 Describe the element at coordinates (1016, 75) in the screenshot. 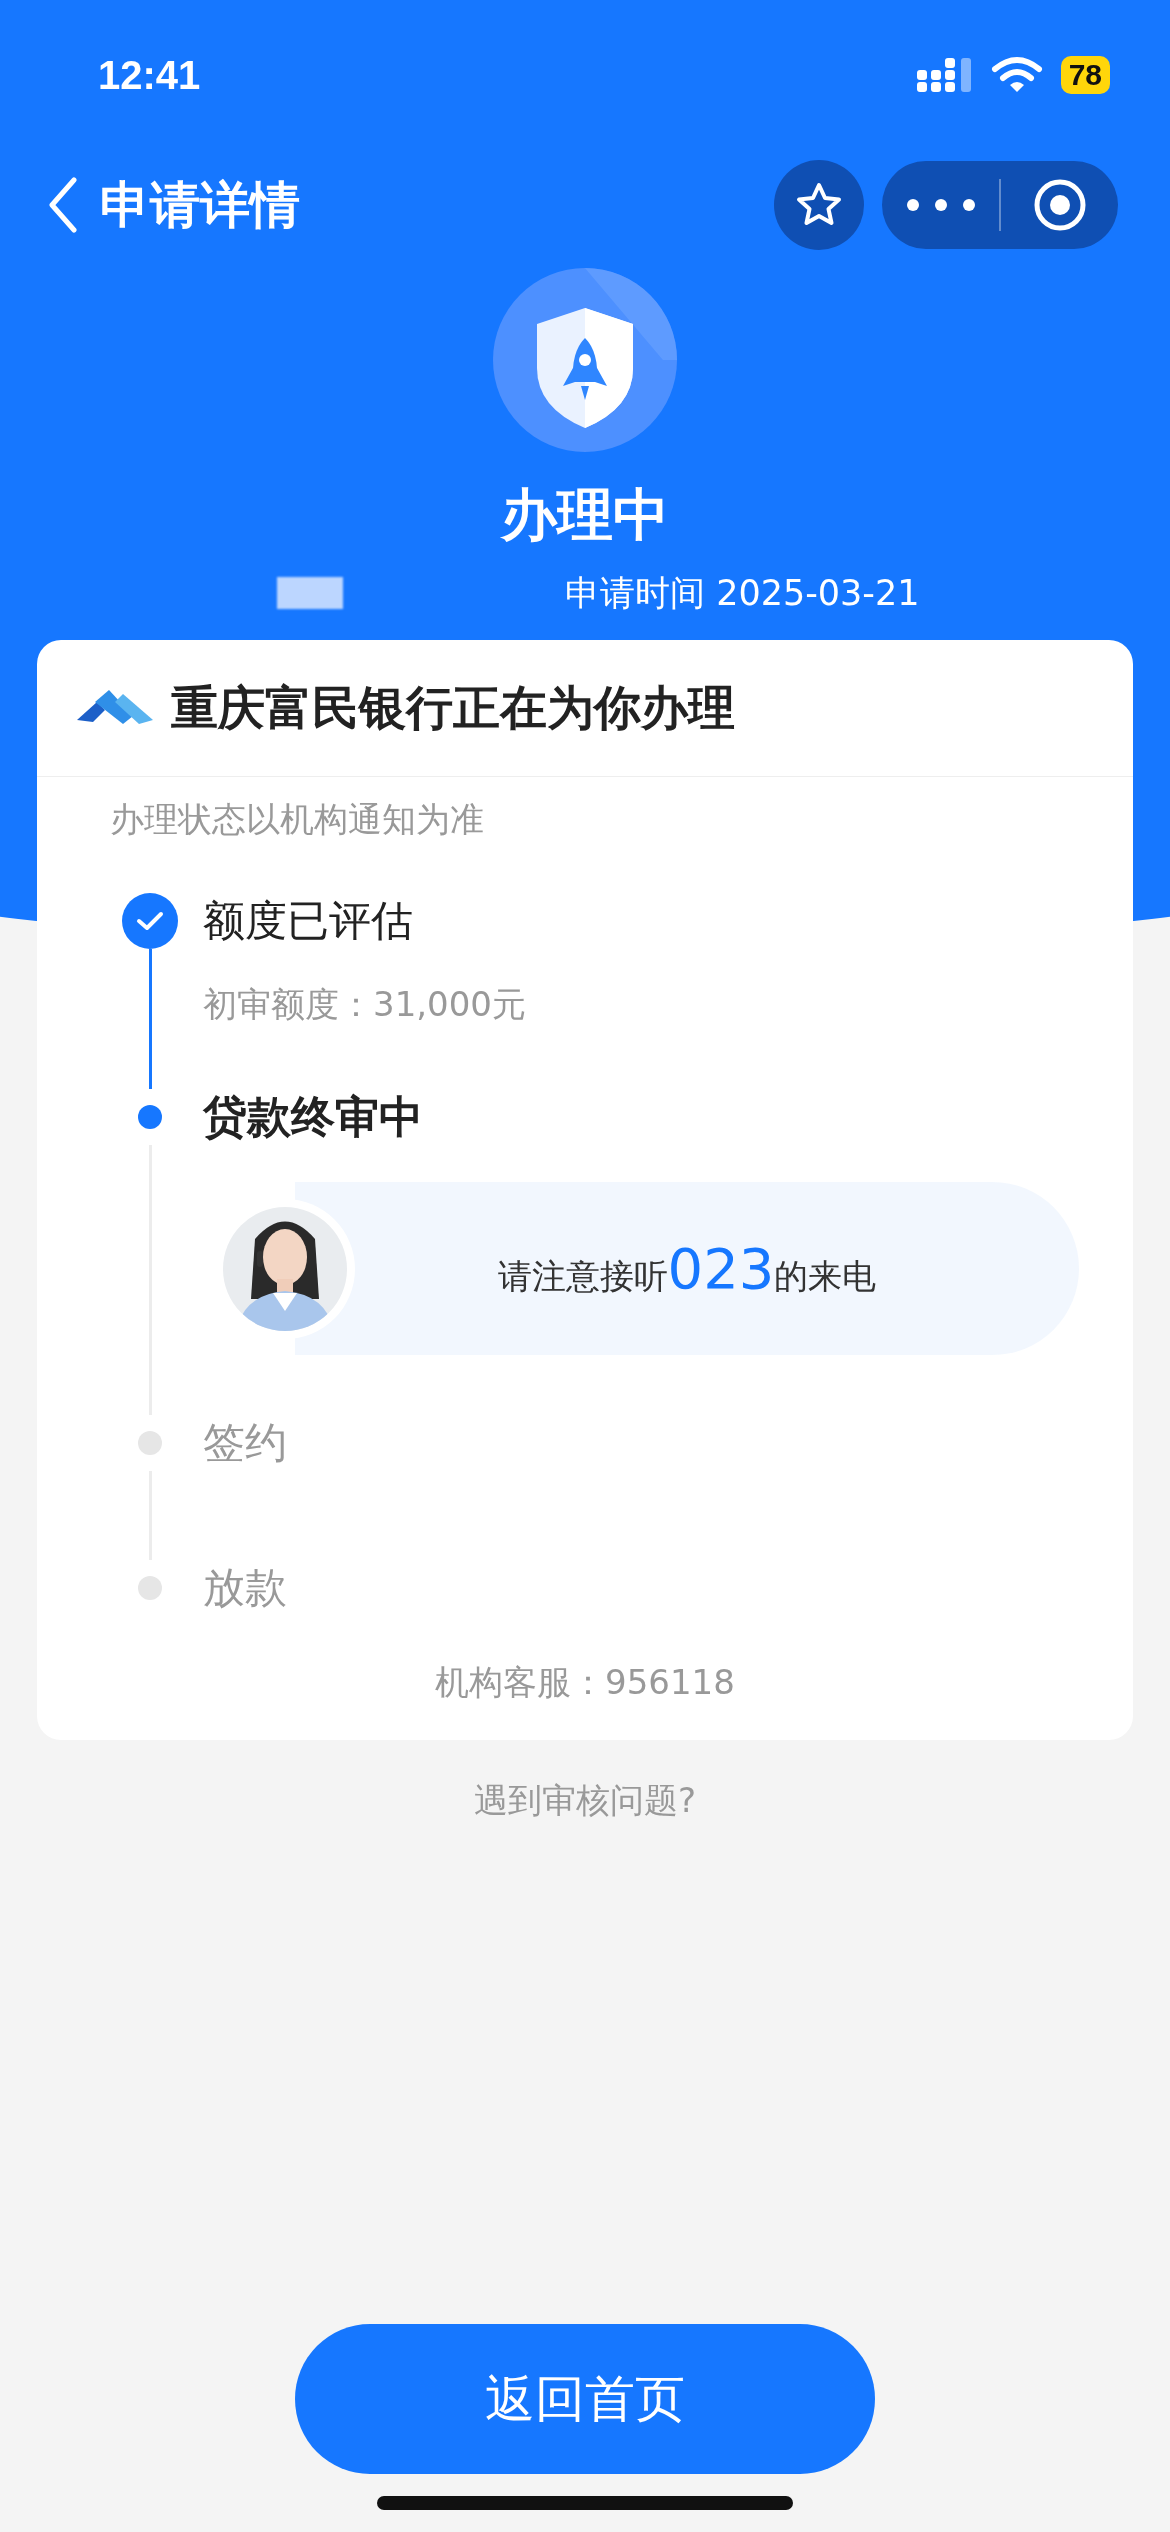

I see `wifi-icon` at that location.